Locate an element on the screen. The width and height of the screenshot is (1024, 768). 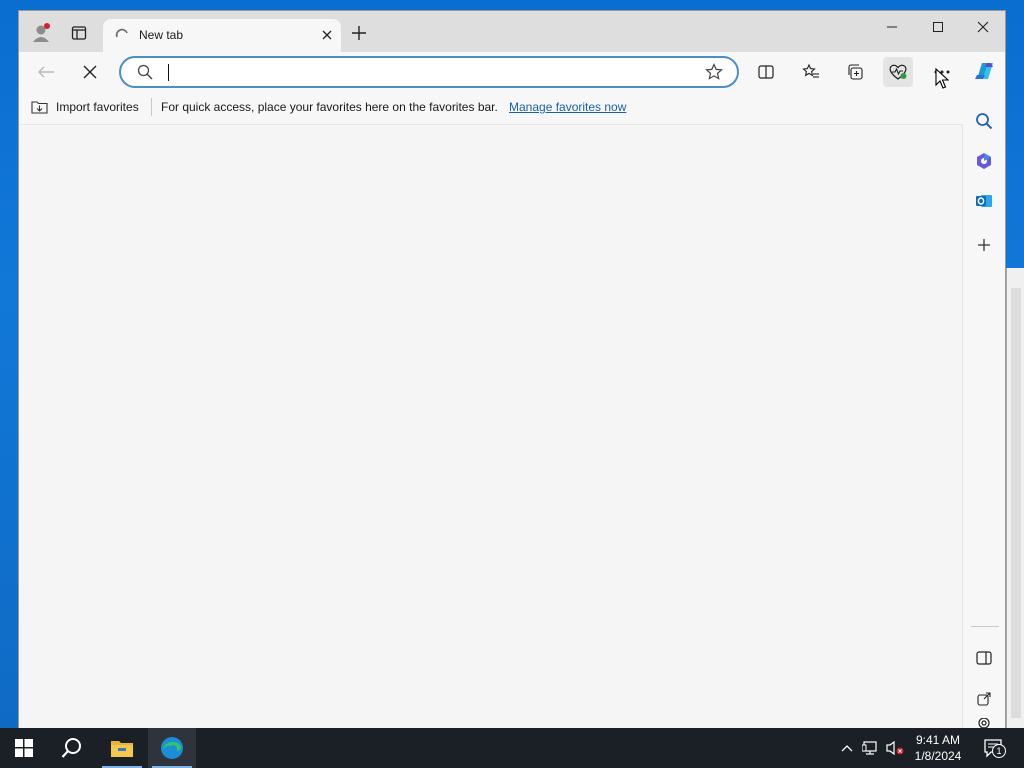
sidebar-divider is located at coordinates (985, 626).